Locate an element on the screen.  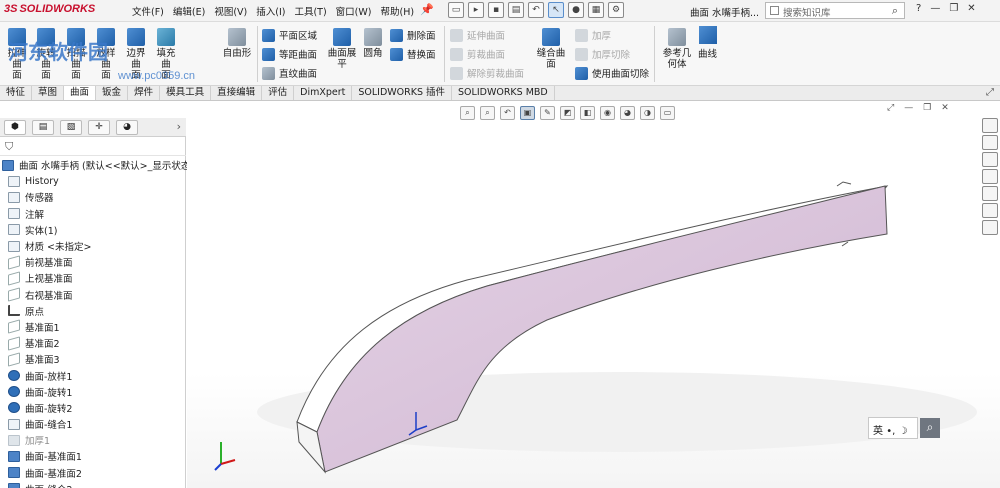
menu-file: 文件(F) is located at coordinates (148, 11).